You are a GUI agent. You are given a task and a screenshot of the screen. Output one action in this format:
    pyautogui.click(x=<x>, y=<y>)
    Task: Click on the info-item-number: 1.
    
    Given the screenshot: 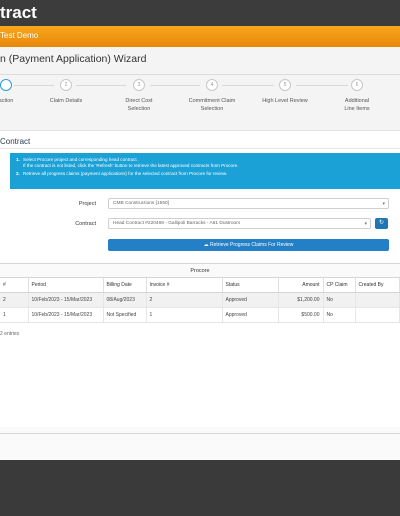 What is the action you would take?
    pyautogui.click(x=18, y=159)
    